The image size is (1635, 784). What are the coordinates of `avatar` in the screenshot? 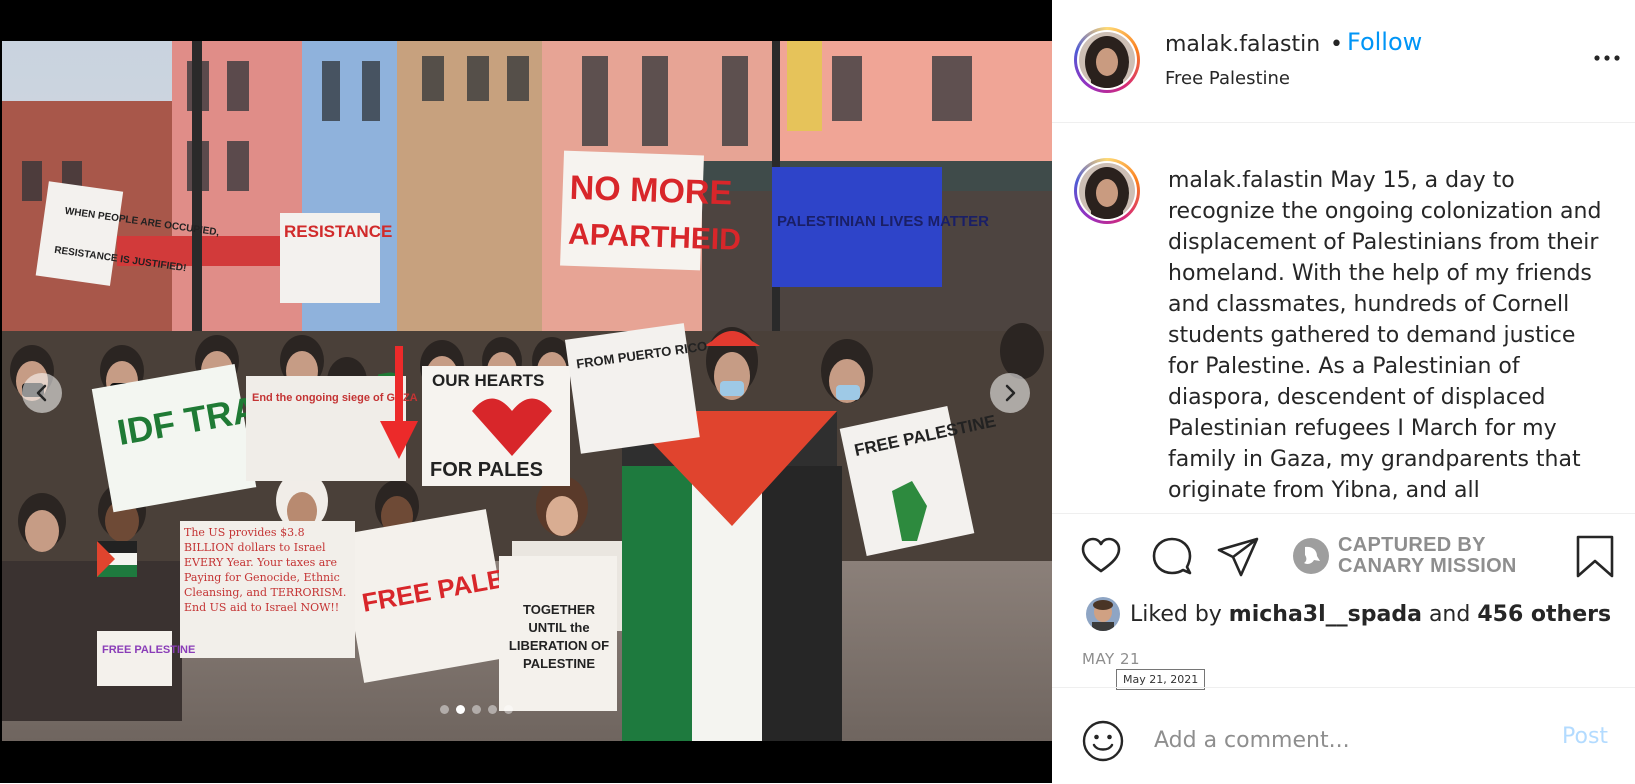 It's located at (1107, 60).